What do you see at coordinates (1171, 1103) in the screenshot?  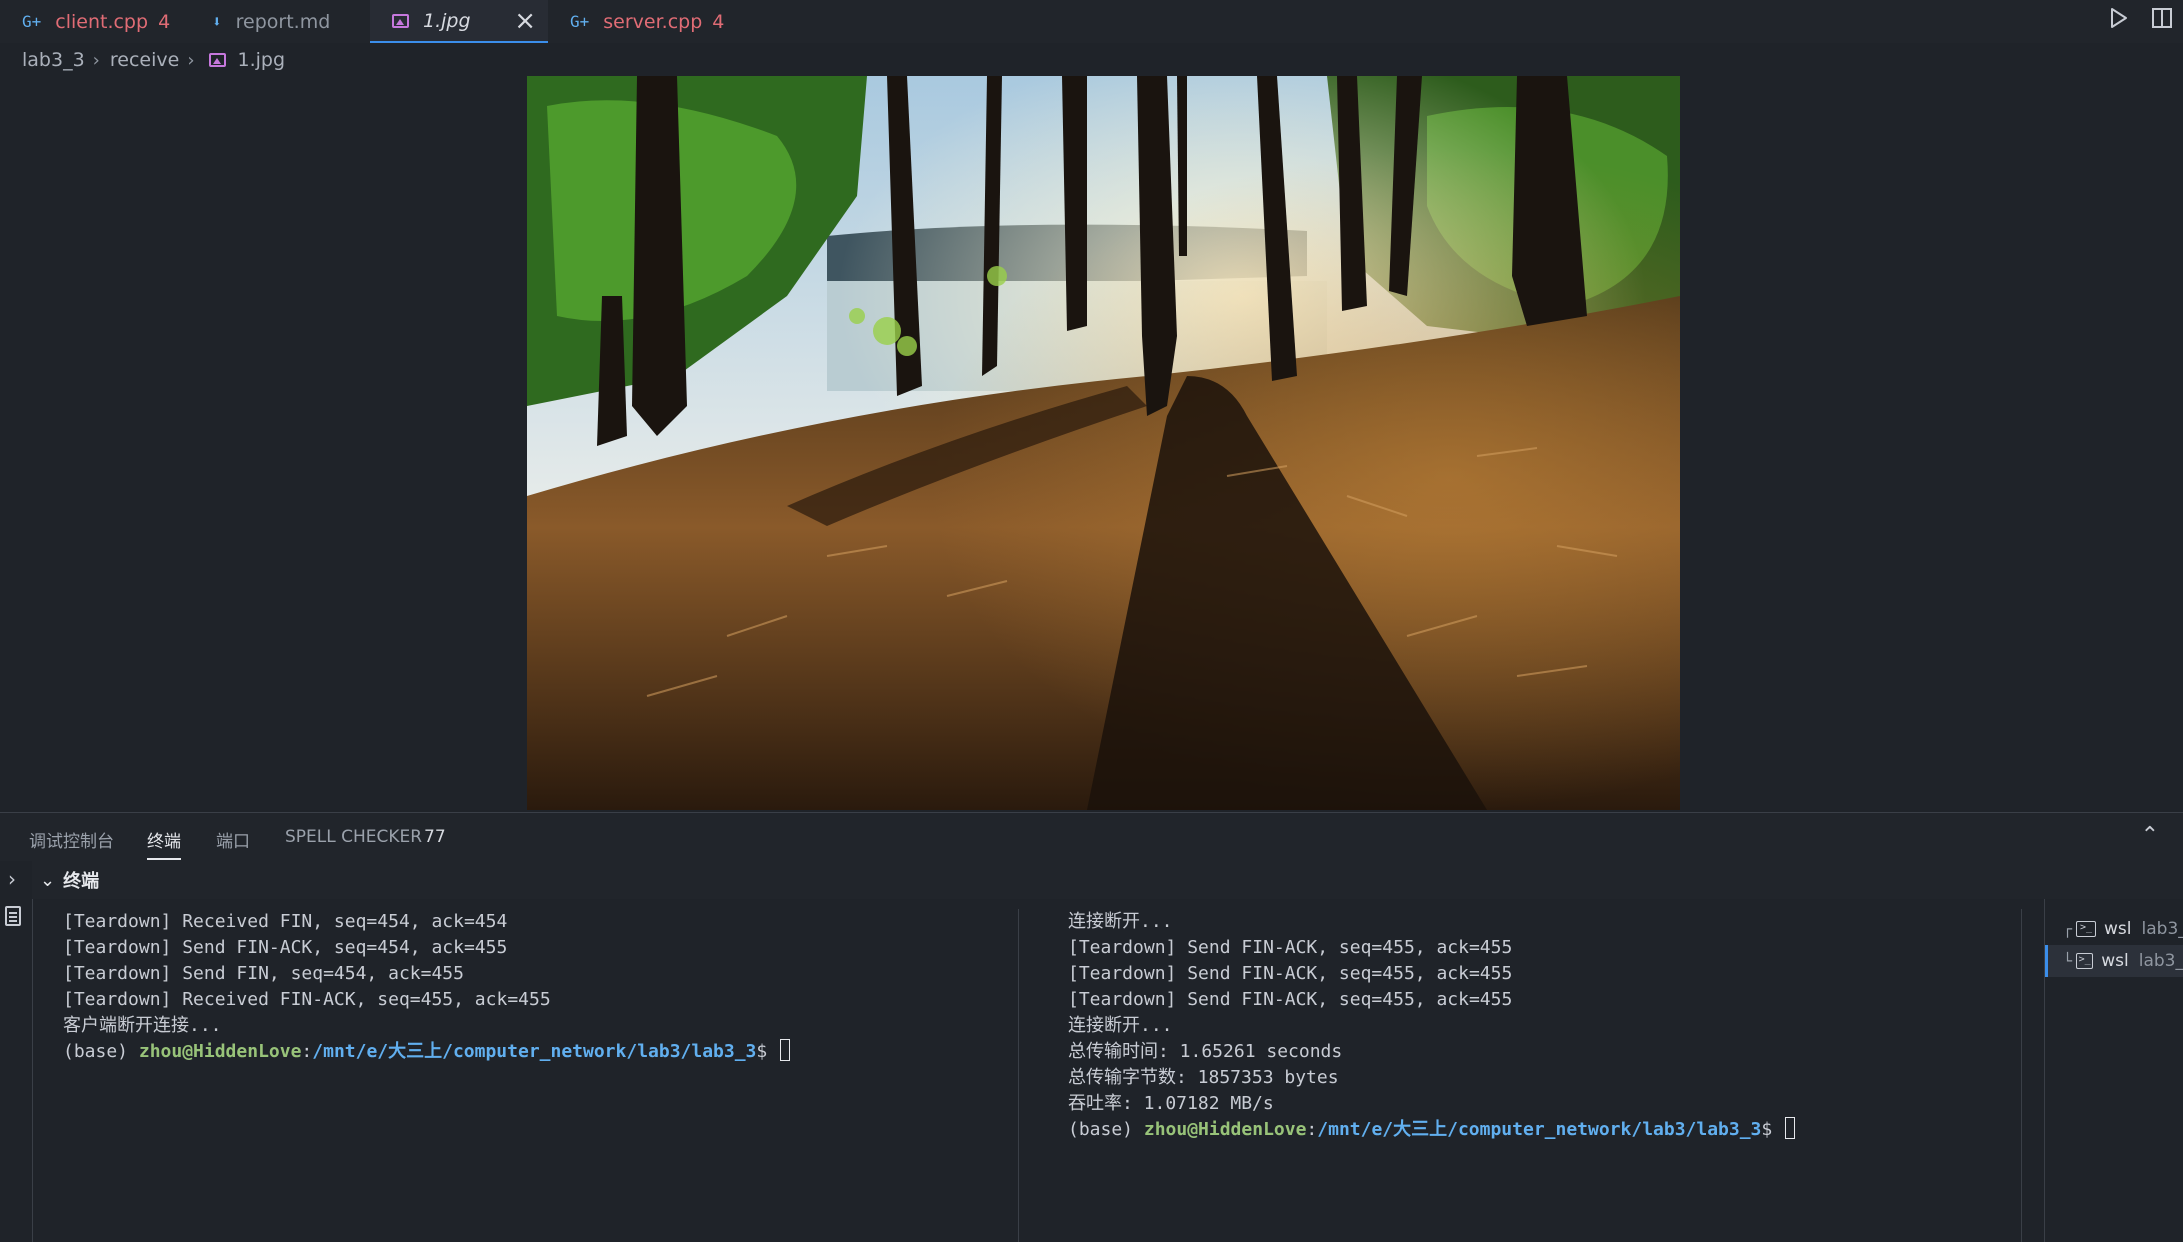 I see `terminal-line: 吞吐率: 1.07182 MB/s` at bounding box center [1171, 1103].